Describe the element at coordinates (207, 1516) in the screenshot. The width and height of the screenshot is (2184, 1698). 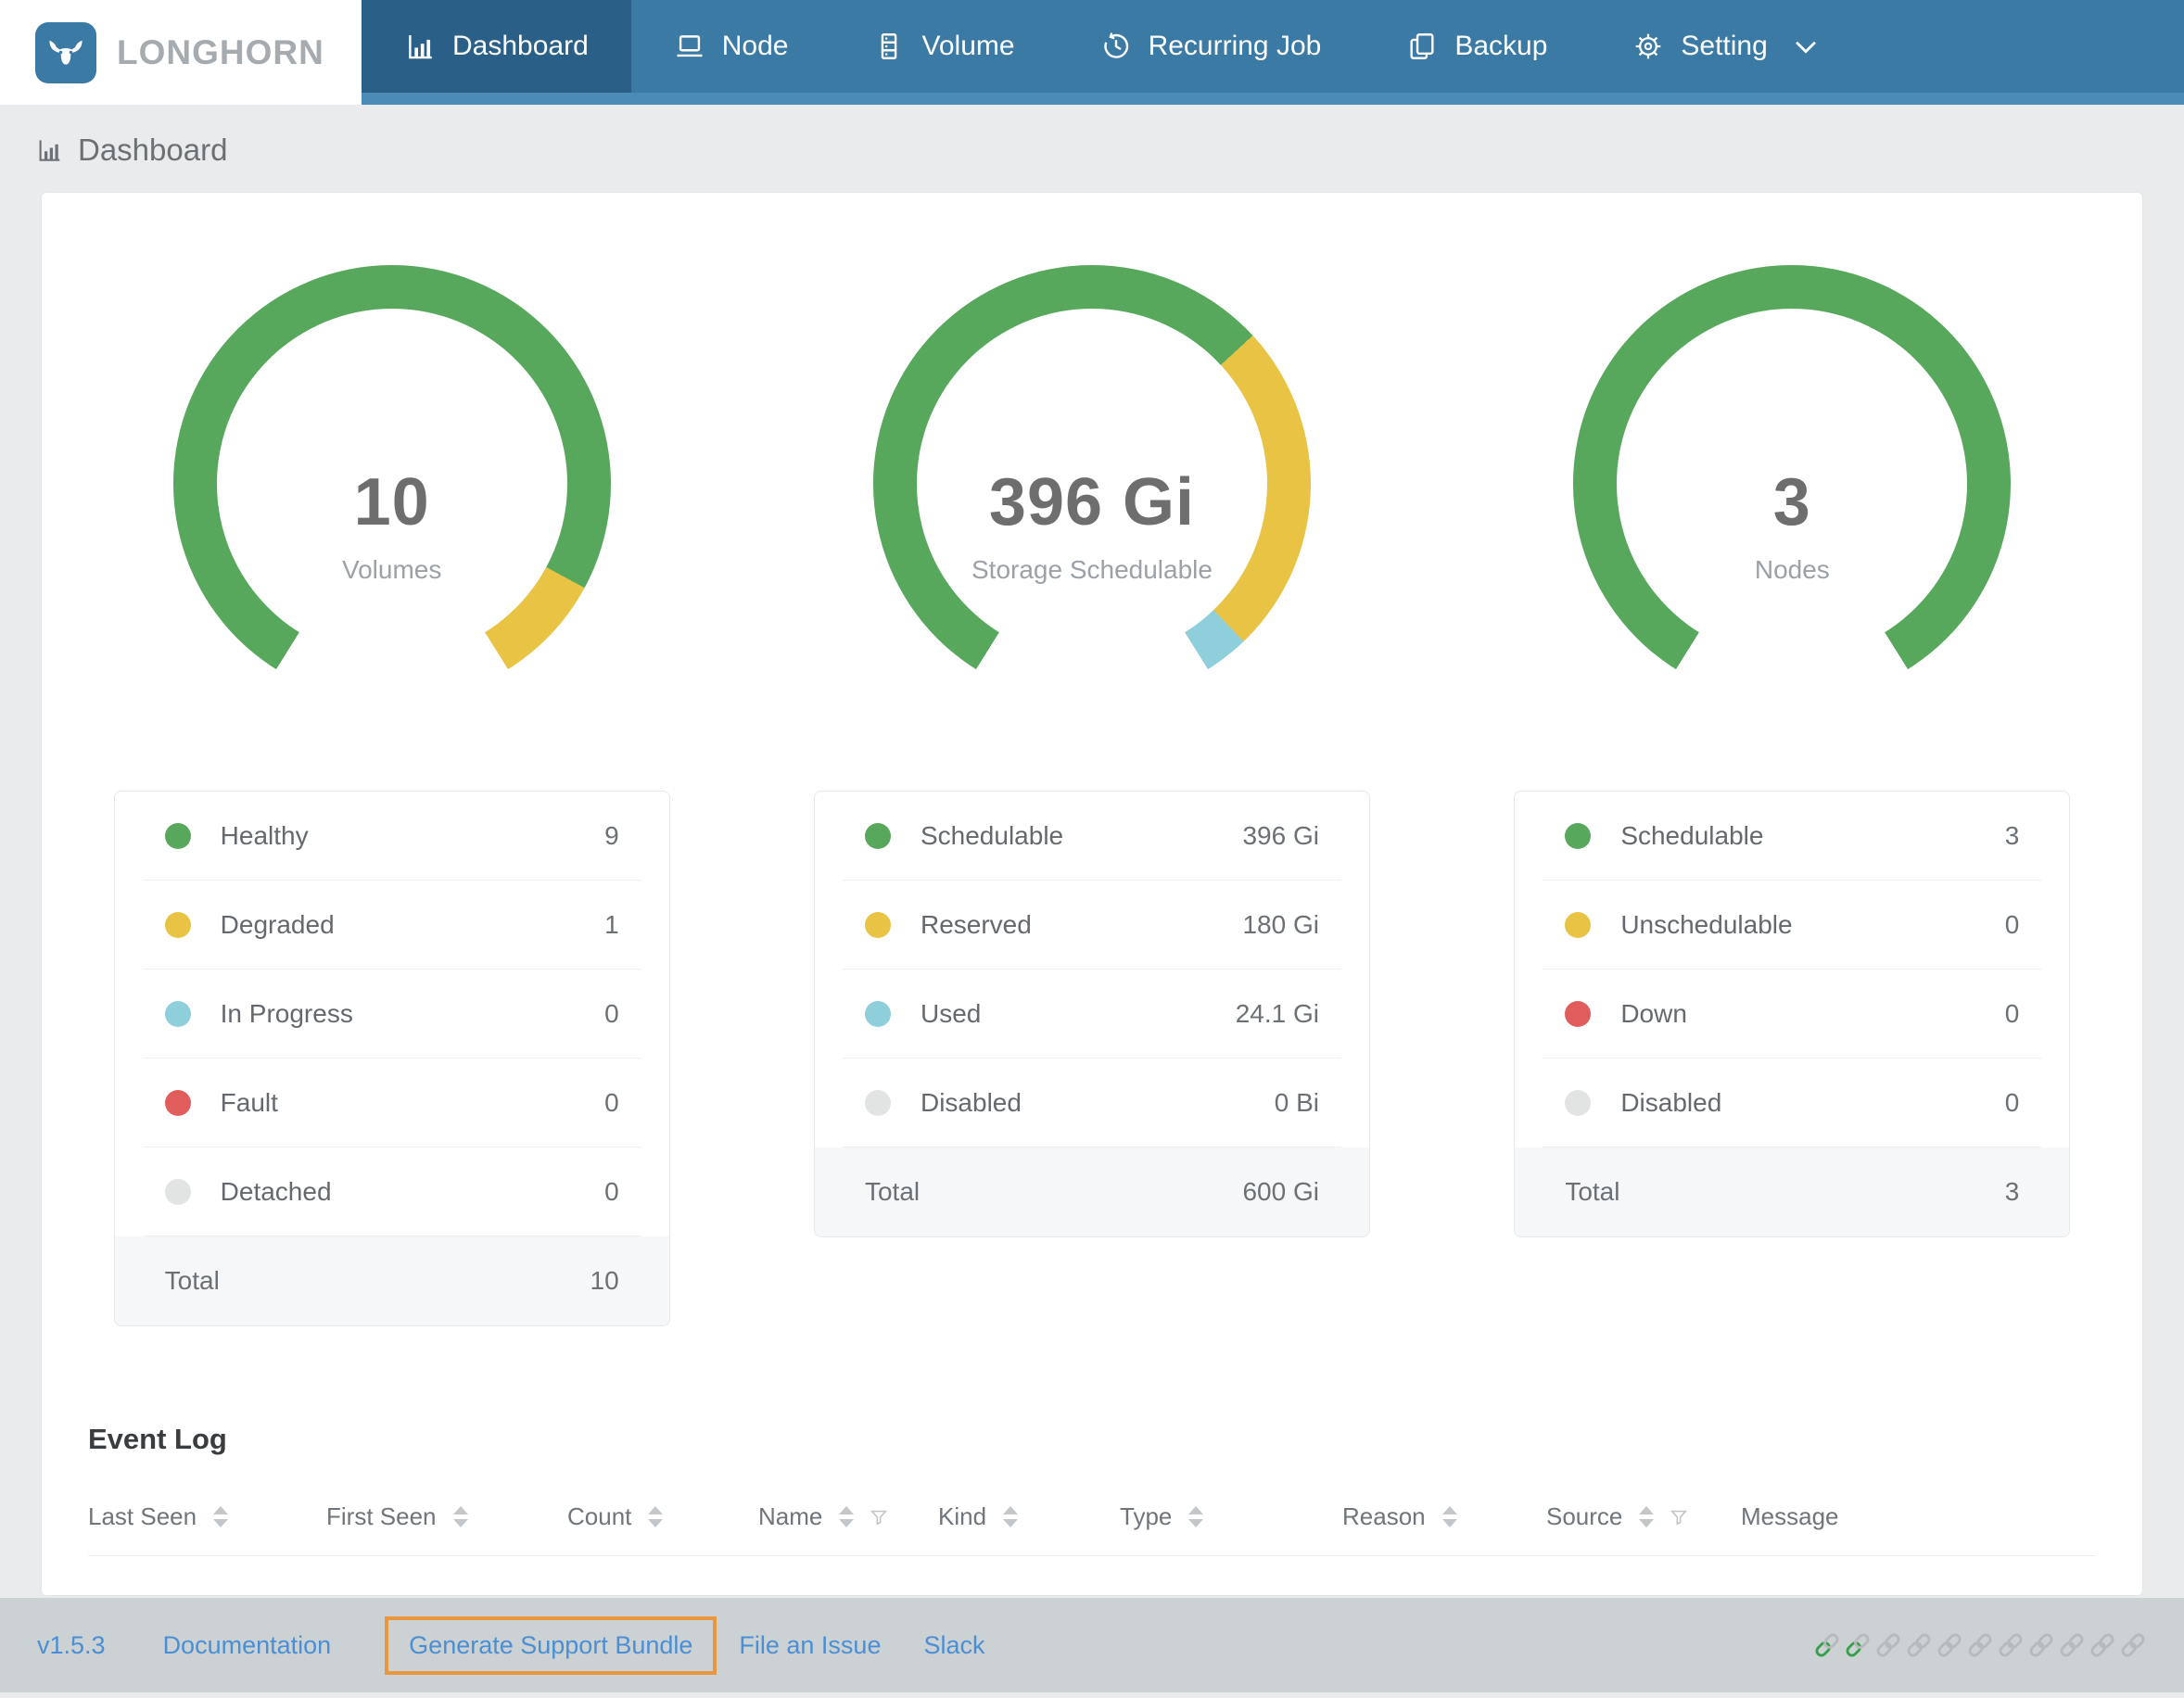
I see `column-header-last-seen: Last Seen` at that location.